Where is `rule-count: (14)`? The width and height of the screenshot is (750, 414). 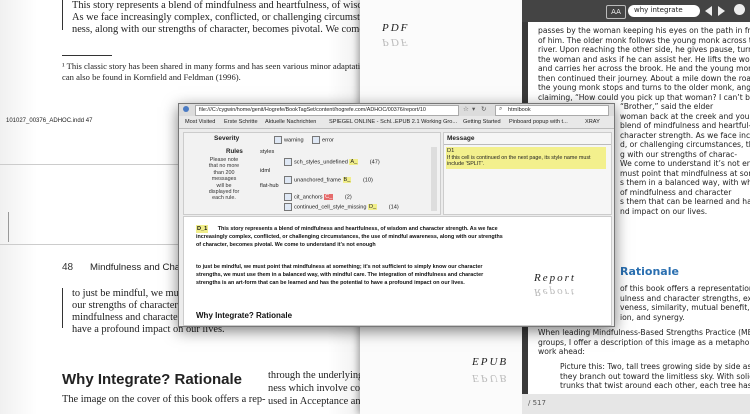
rule-count: (14) is located at coordinates (393, 207).